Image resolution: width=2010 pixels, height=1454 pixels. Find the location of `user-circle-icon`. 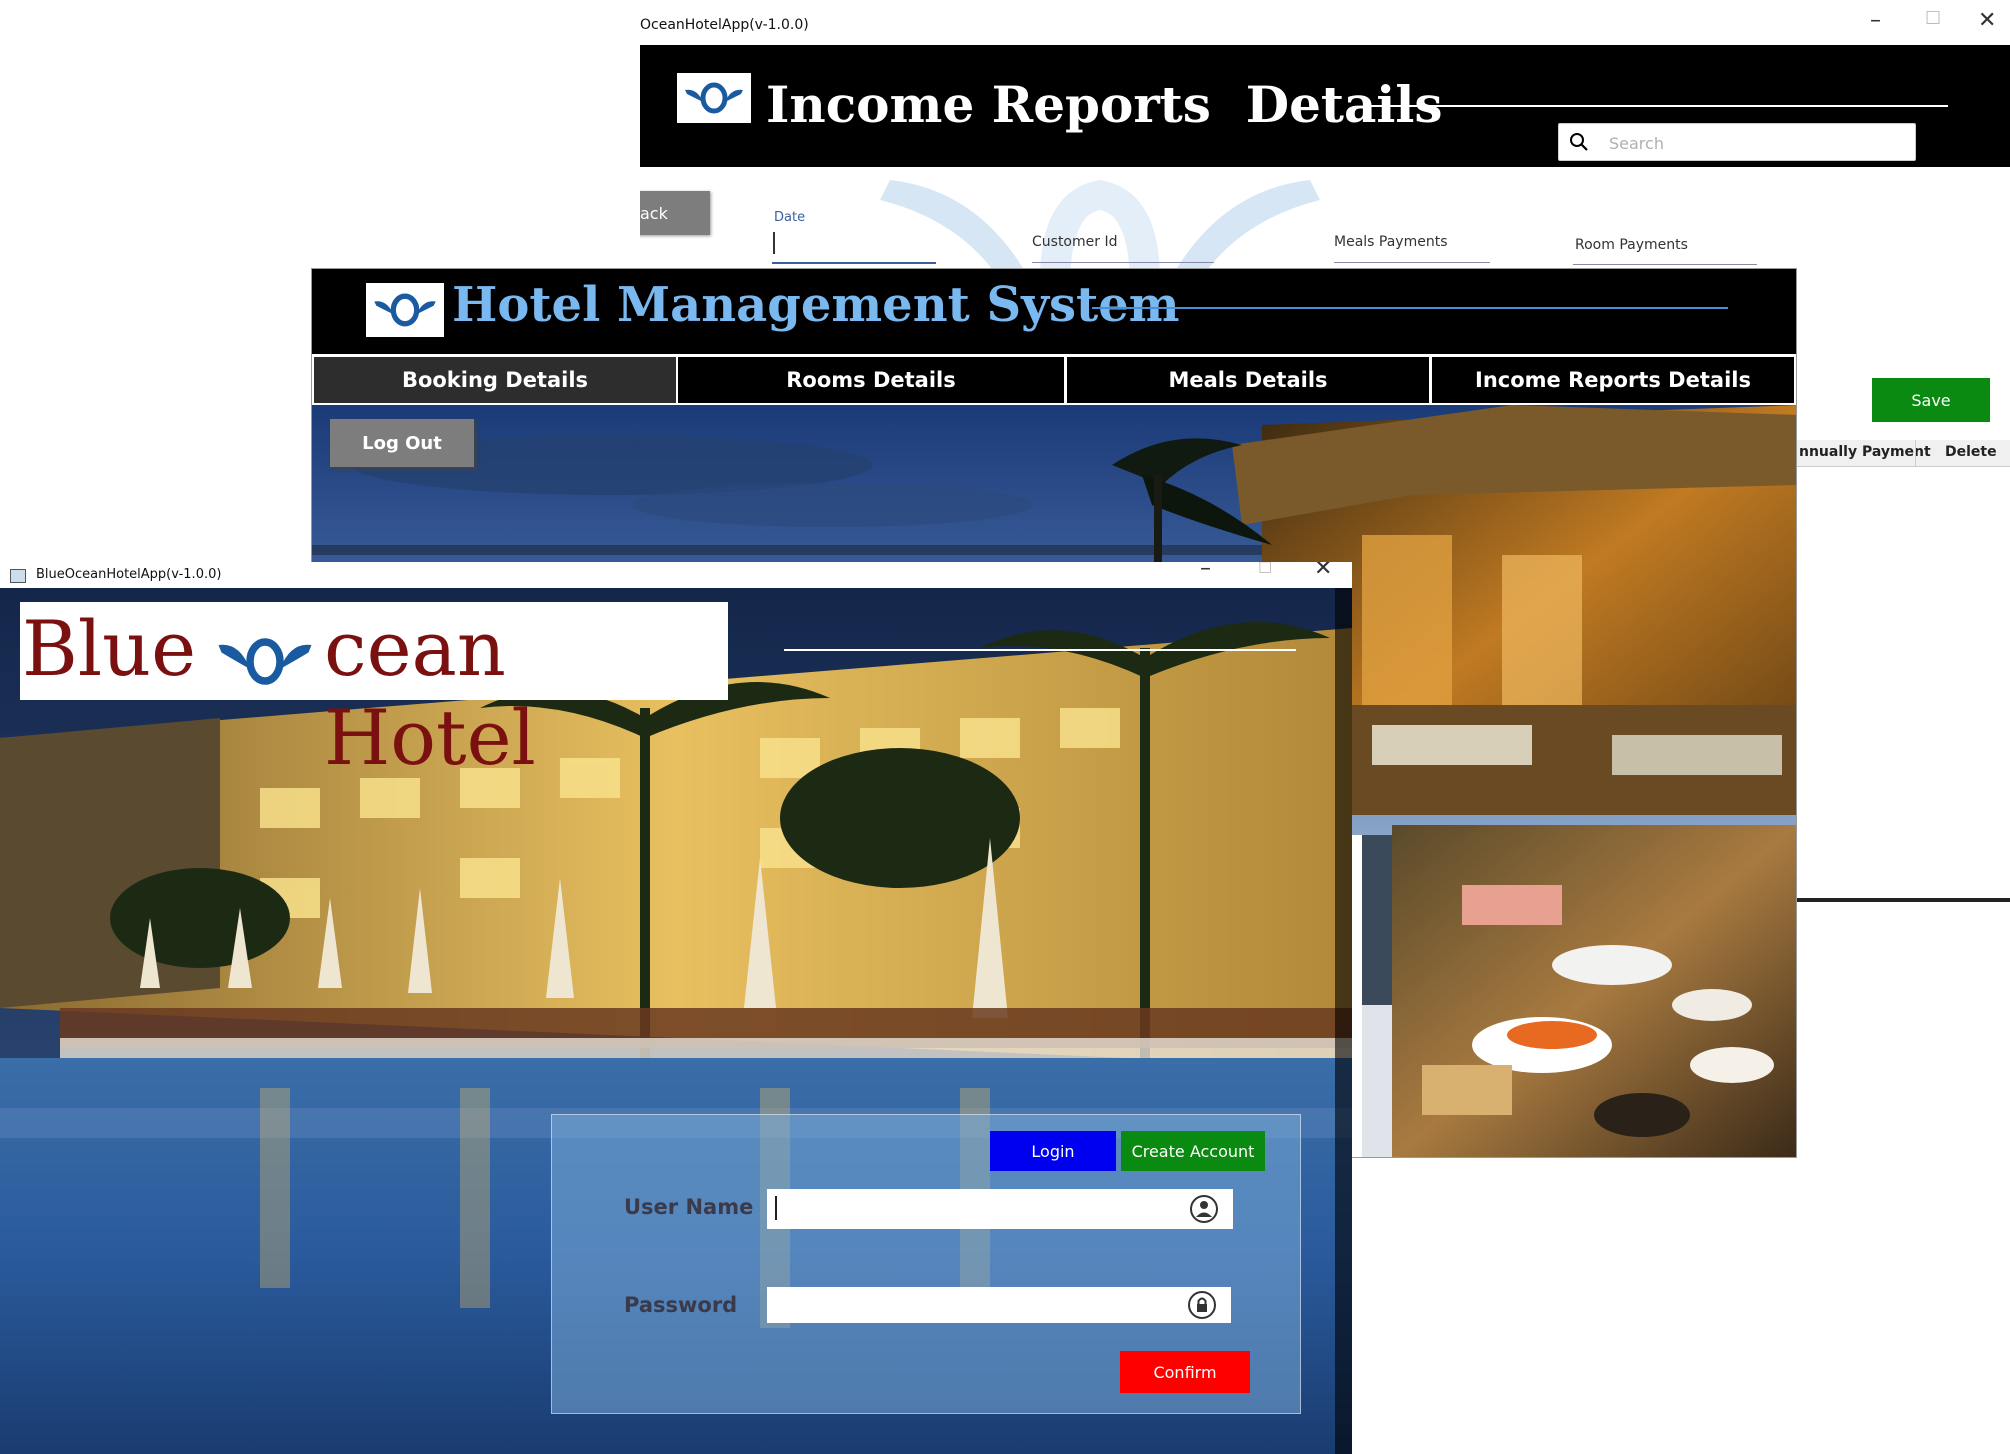

user-circle-icon is located at coordinates (1204, 1209).